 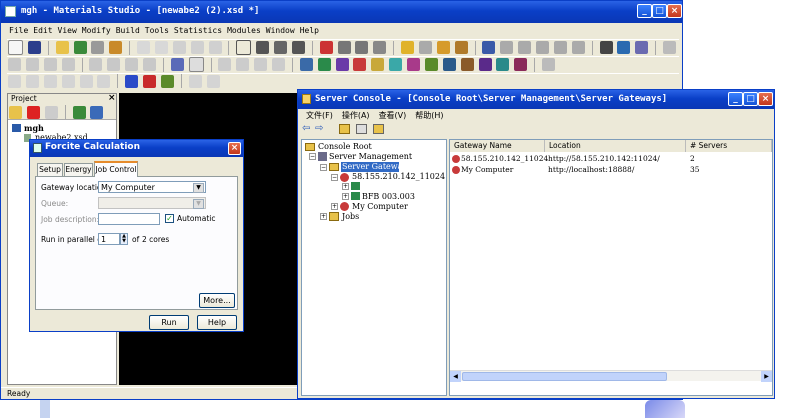 What do you see at coordinates (280, 31) in the screenshot?
I see `menu-window: Window` at bounding box center [280, 31].